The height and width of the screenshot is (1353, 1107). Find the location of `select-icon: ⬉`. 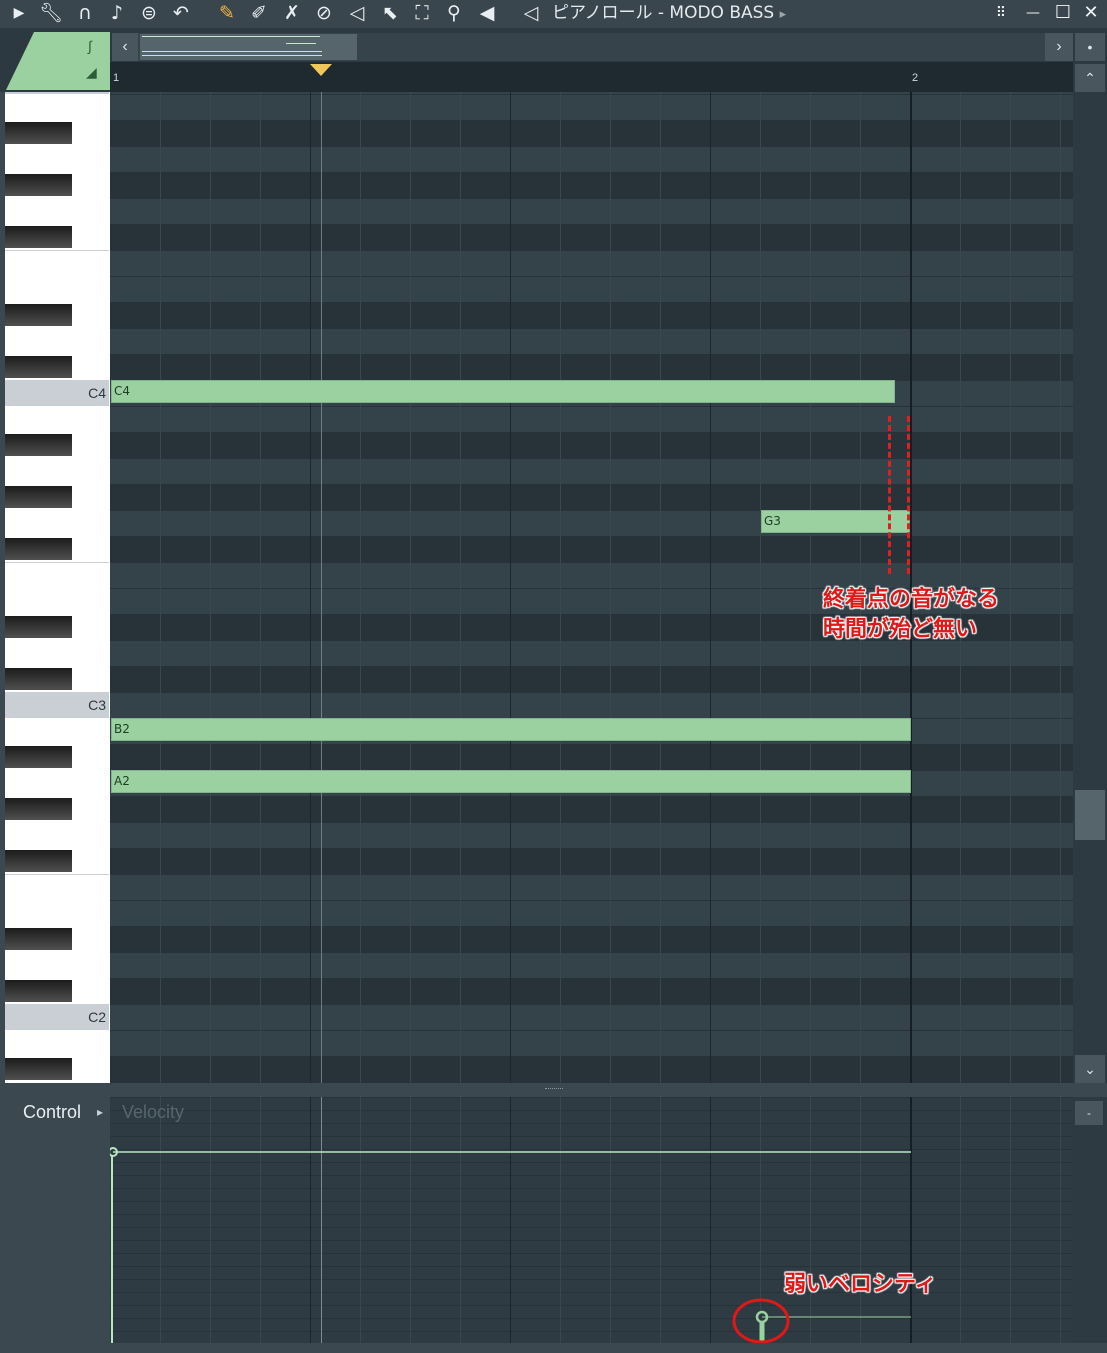

select-icon: ⬉ is located at coordinates (390, 13).